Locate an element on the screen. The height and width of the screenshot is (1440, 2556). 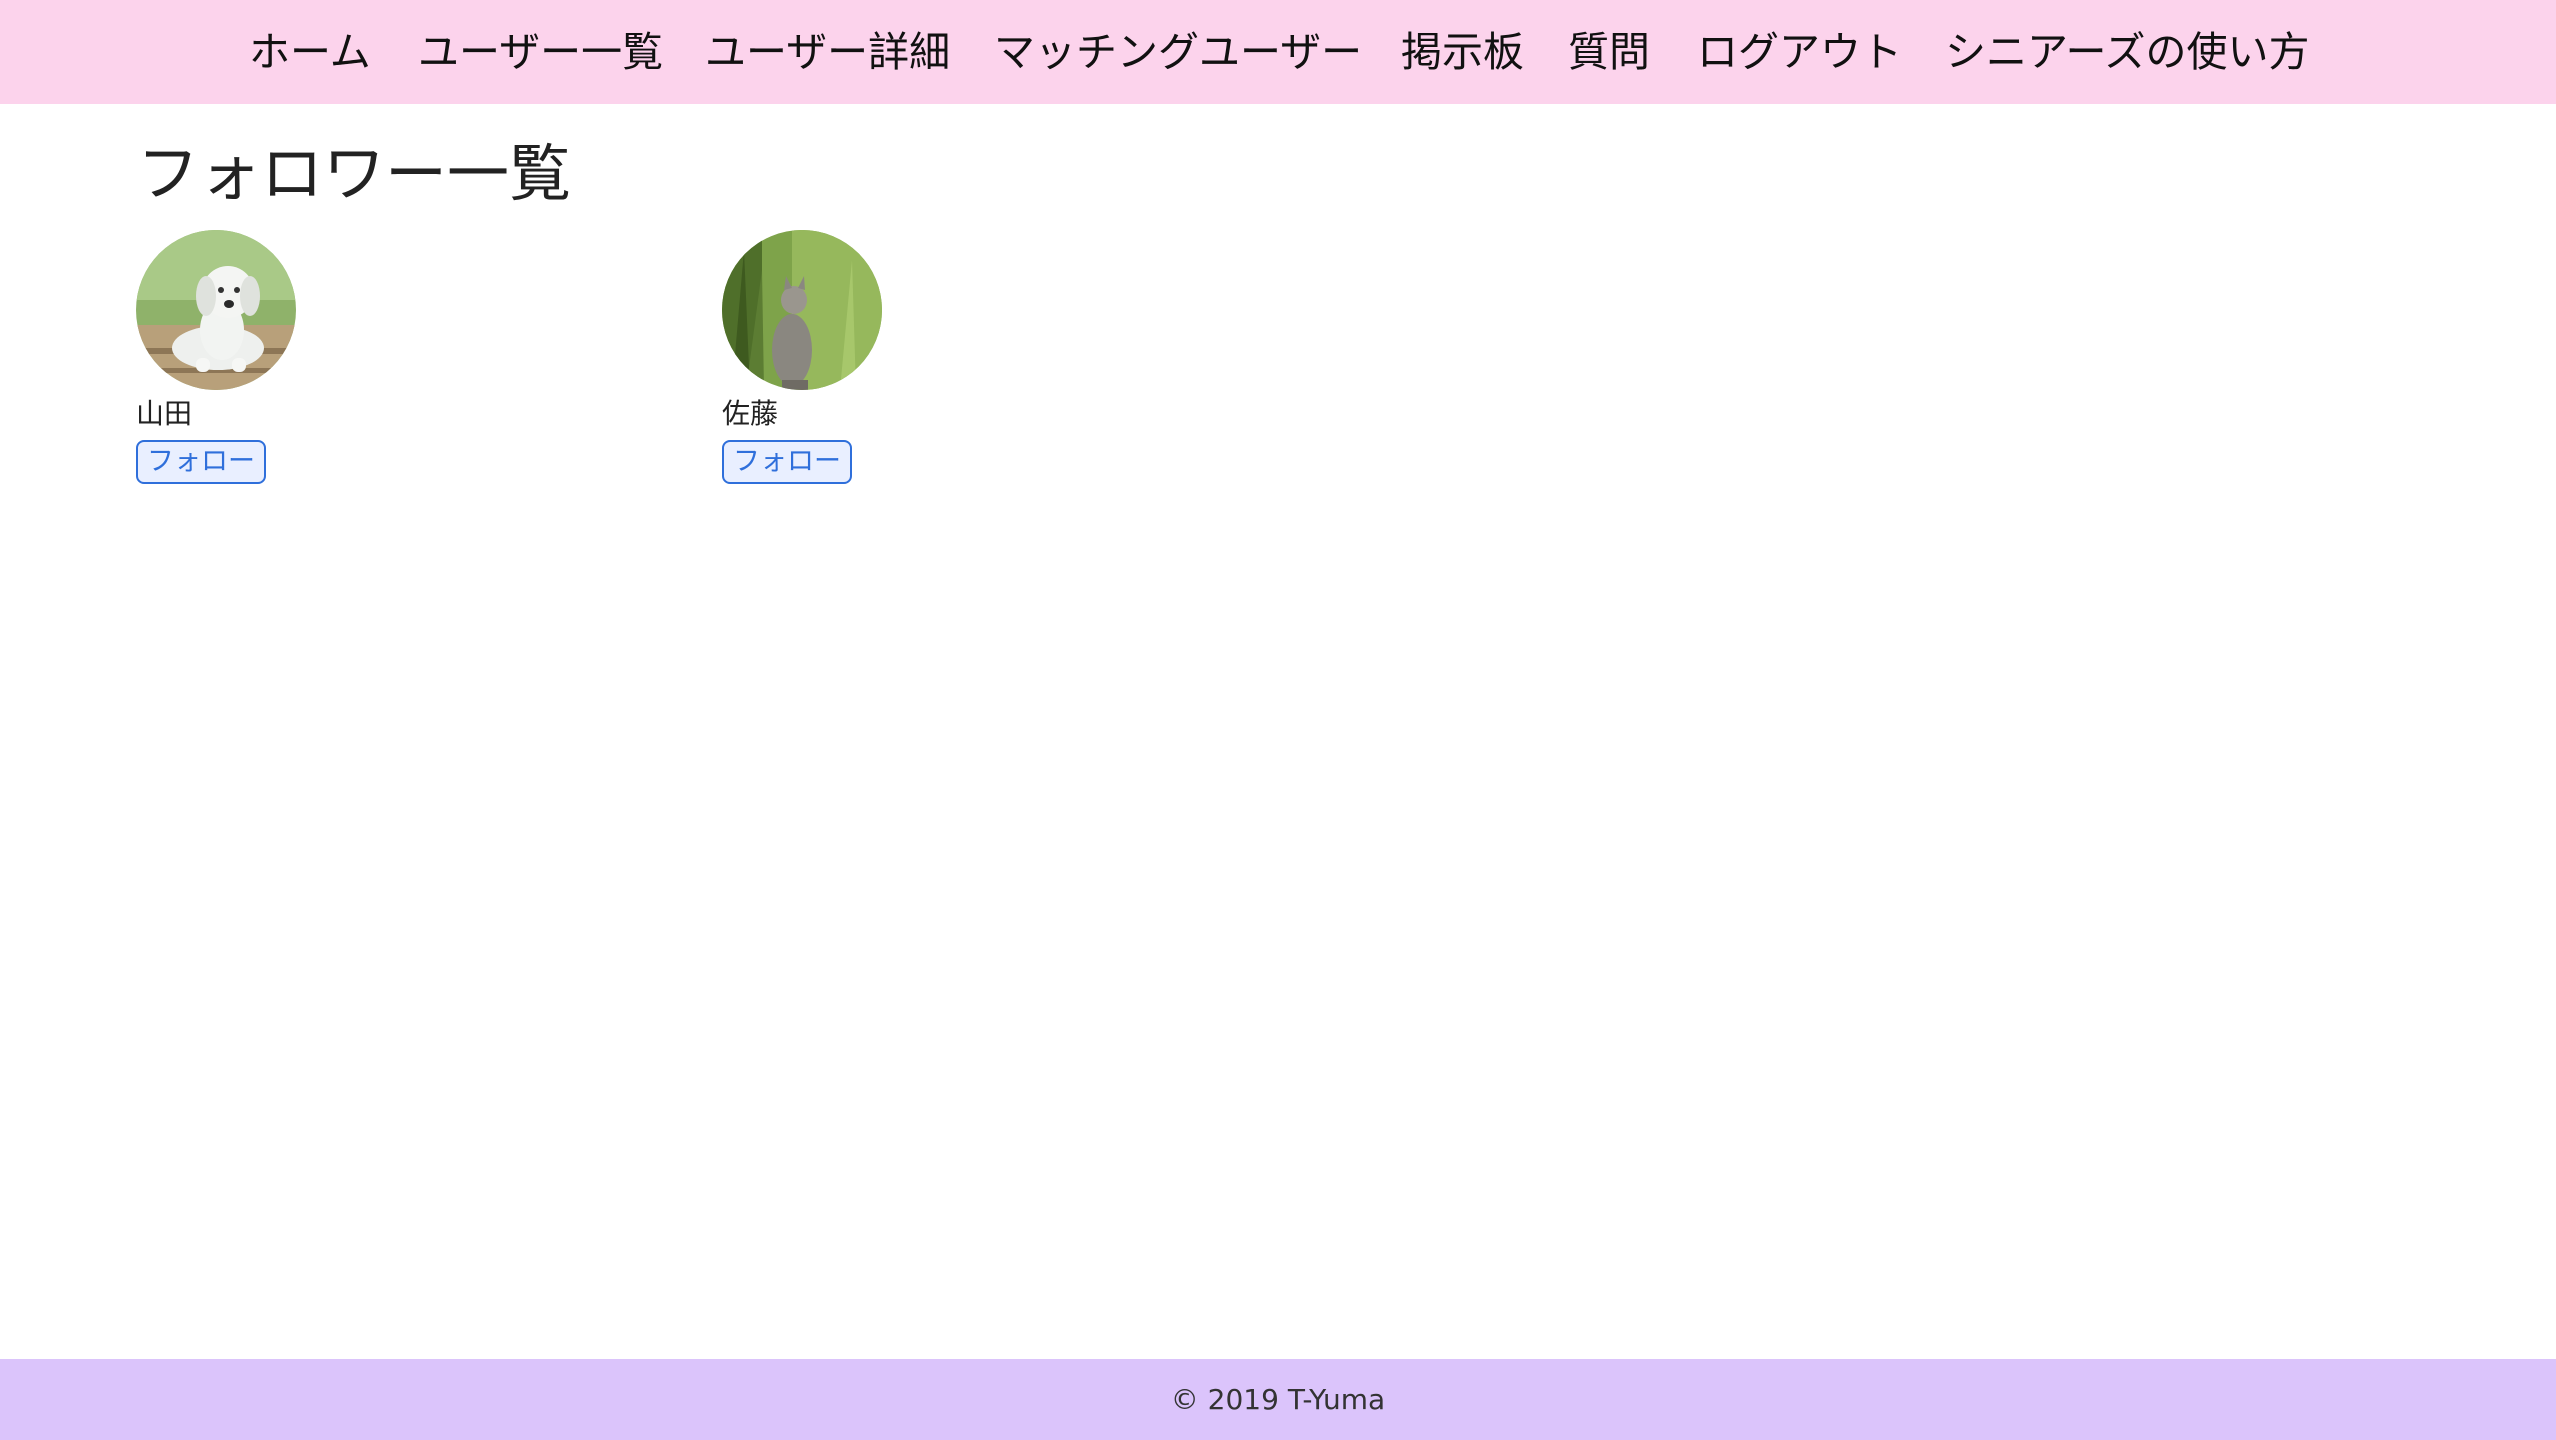
puppy-photo-icon is located at coordinates (216, 310).